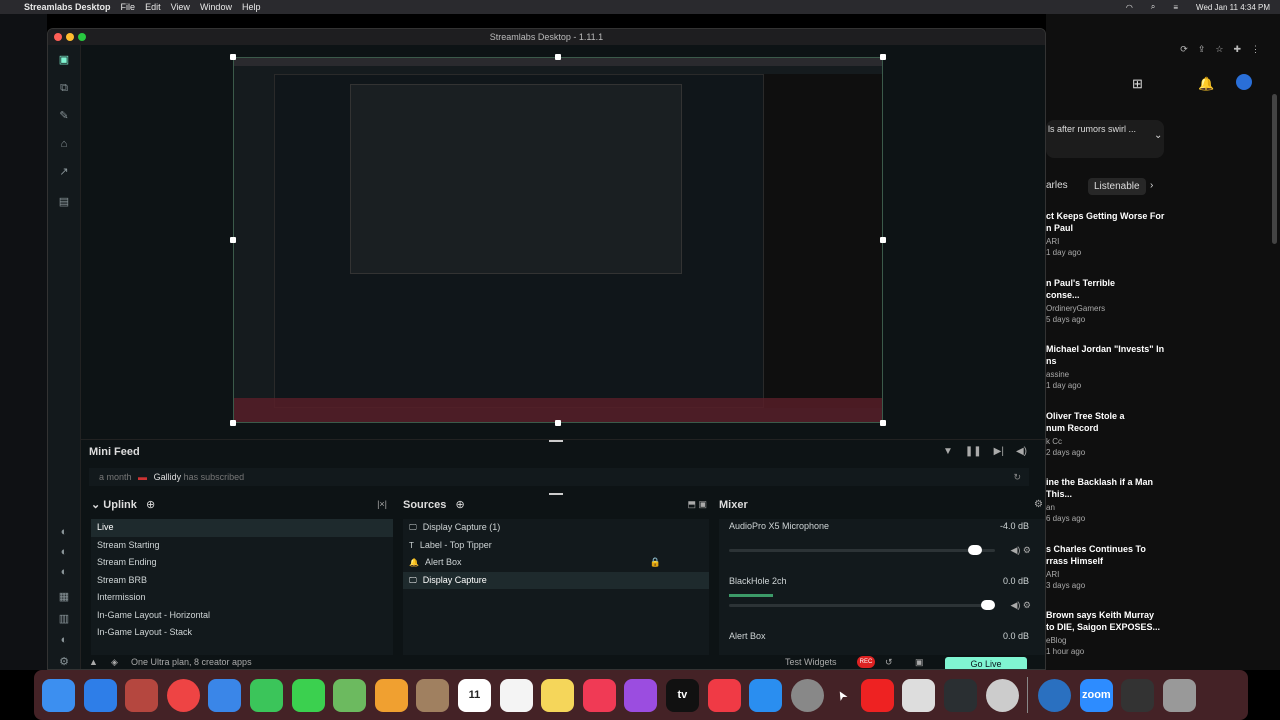  I want to click on piano-icon, so click(1138, 695).